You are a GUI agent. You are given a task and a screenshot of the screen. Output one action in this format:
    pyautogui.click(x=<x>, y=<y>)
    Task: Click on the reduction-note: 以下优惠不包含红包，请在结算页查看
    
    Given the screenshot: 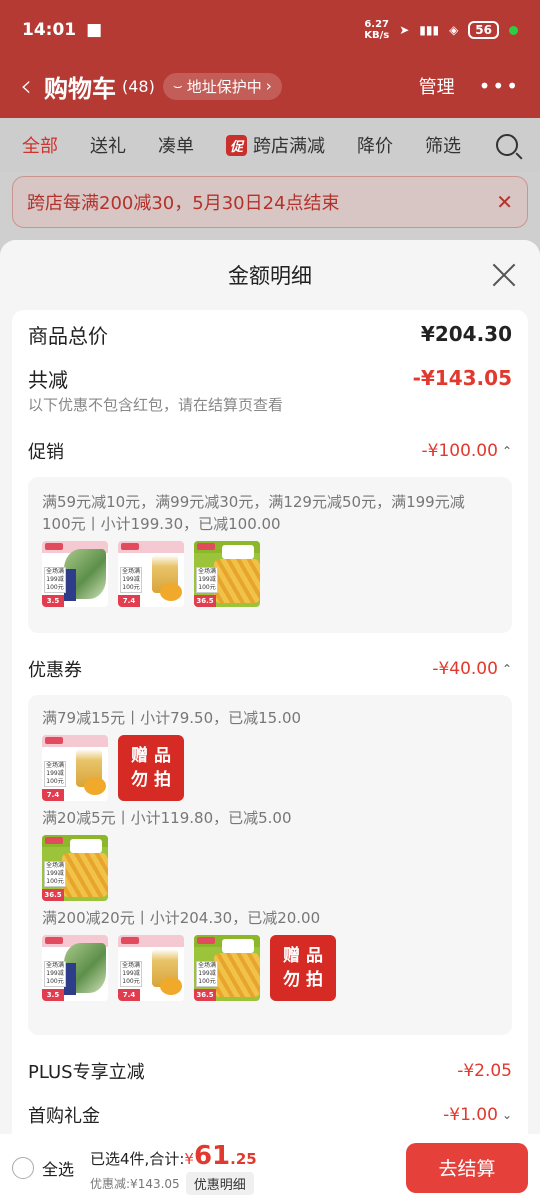 What is the action you would take?
    pyautogui.click(x=156, y=405)
    